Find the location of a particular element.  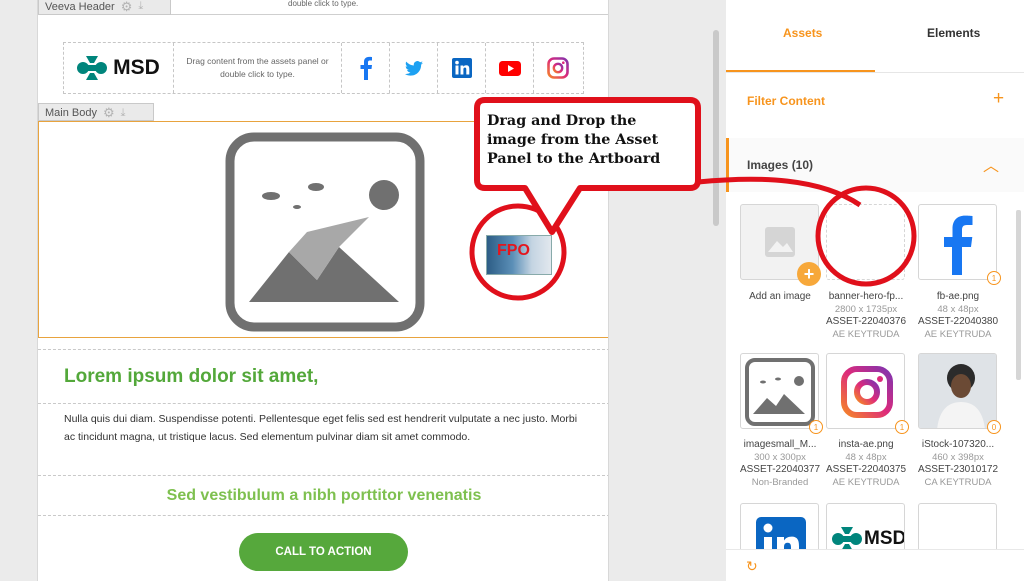

asset-id: ASSET-22040375 is located at coordinates (866, 469).